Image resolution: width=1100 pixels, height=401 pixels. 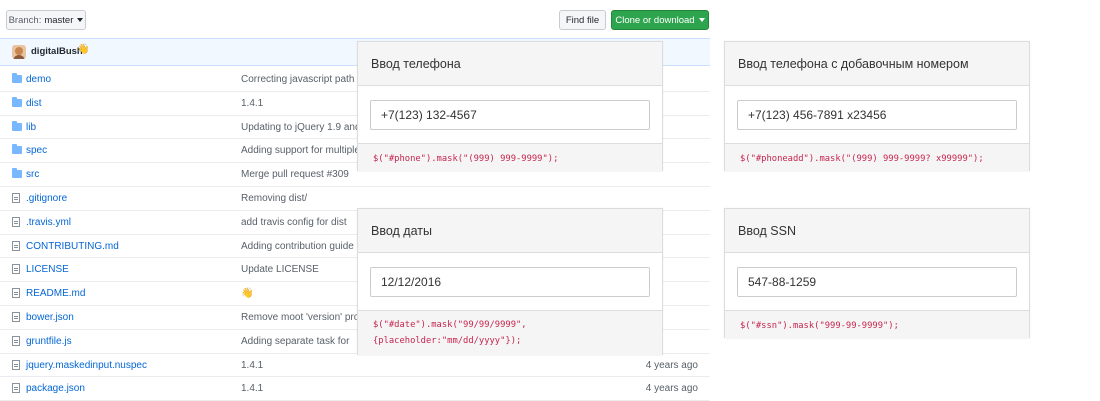 I want to click on file-name-link: demo, so click(x=38, y=79).